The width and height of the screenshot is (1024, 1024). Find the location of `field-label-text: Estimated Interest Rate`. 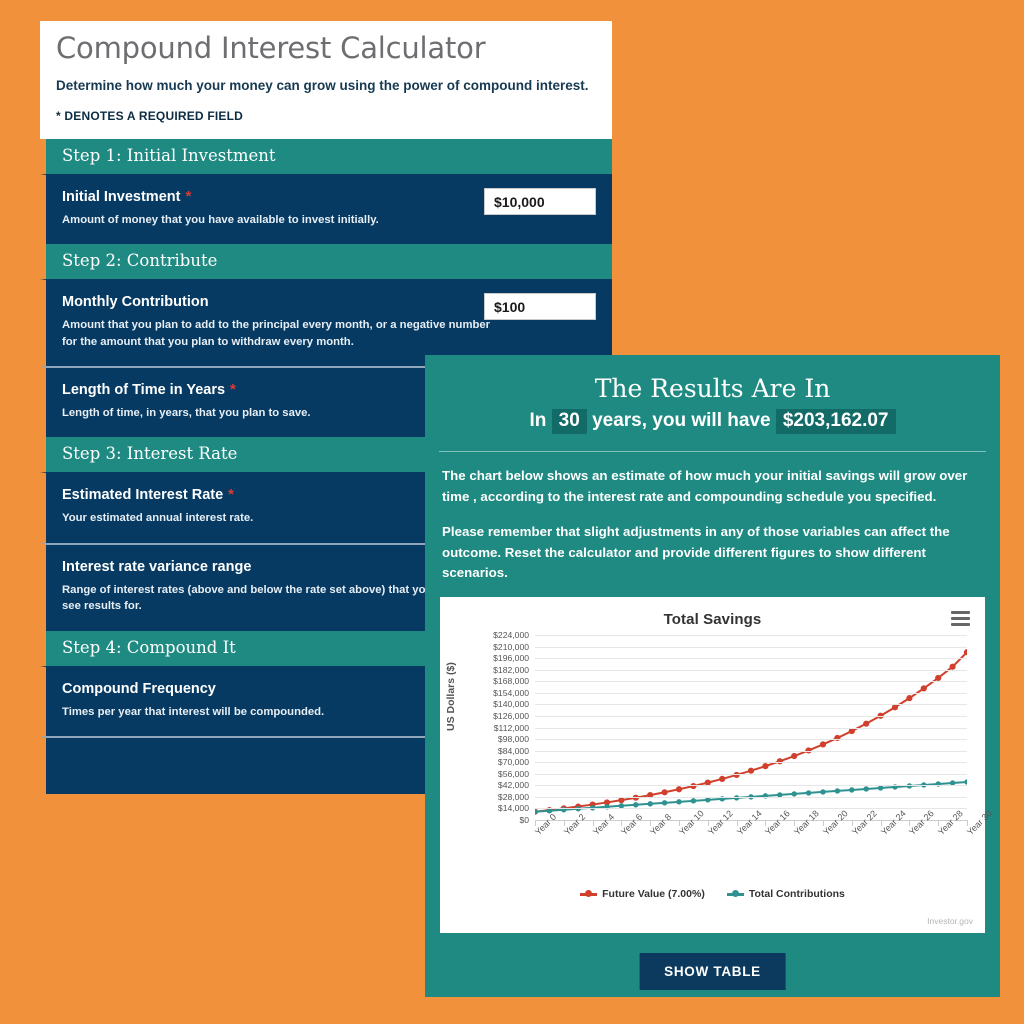

field-label-text: Estimated Interest Rate is located at coordinates (143, 495).